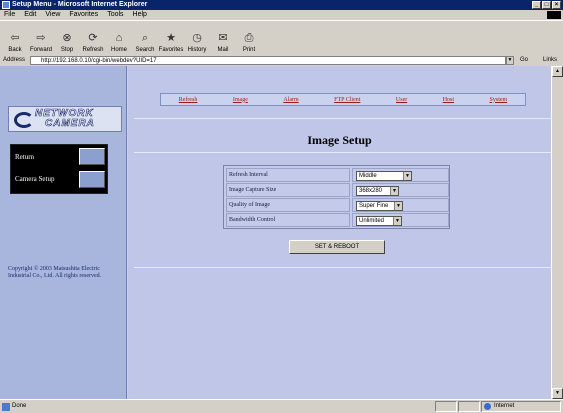 The image size is (563, 413). What do you see at coordinates (281, 406) in the screenshot?
I see `status-bar: Done Internet` at bounding box center [281, 406].